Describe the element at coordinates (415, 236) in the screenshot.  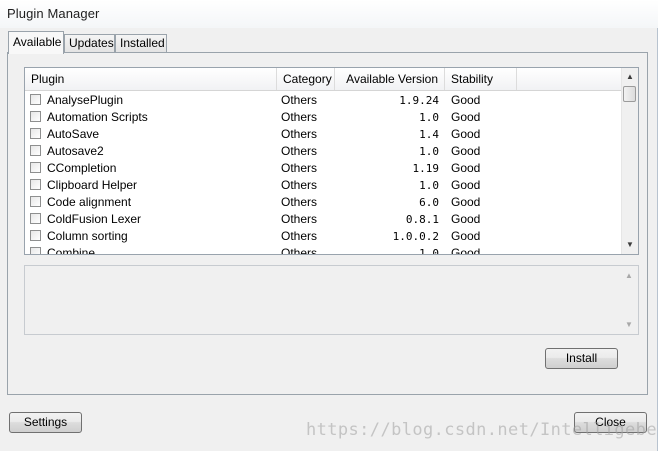
I see `plugin-version: 1.0.0.2` at that location.